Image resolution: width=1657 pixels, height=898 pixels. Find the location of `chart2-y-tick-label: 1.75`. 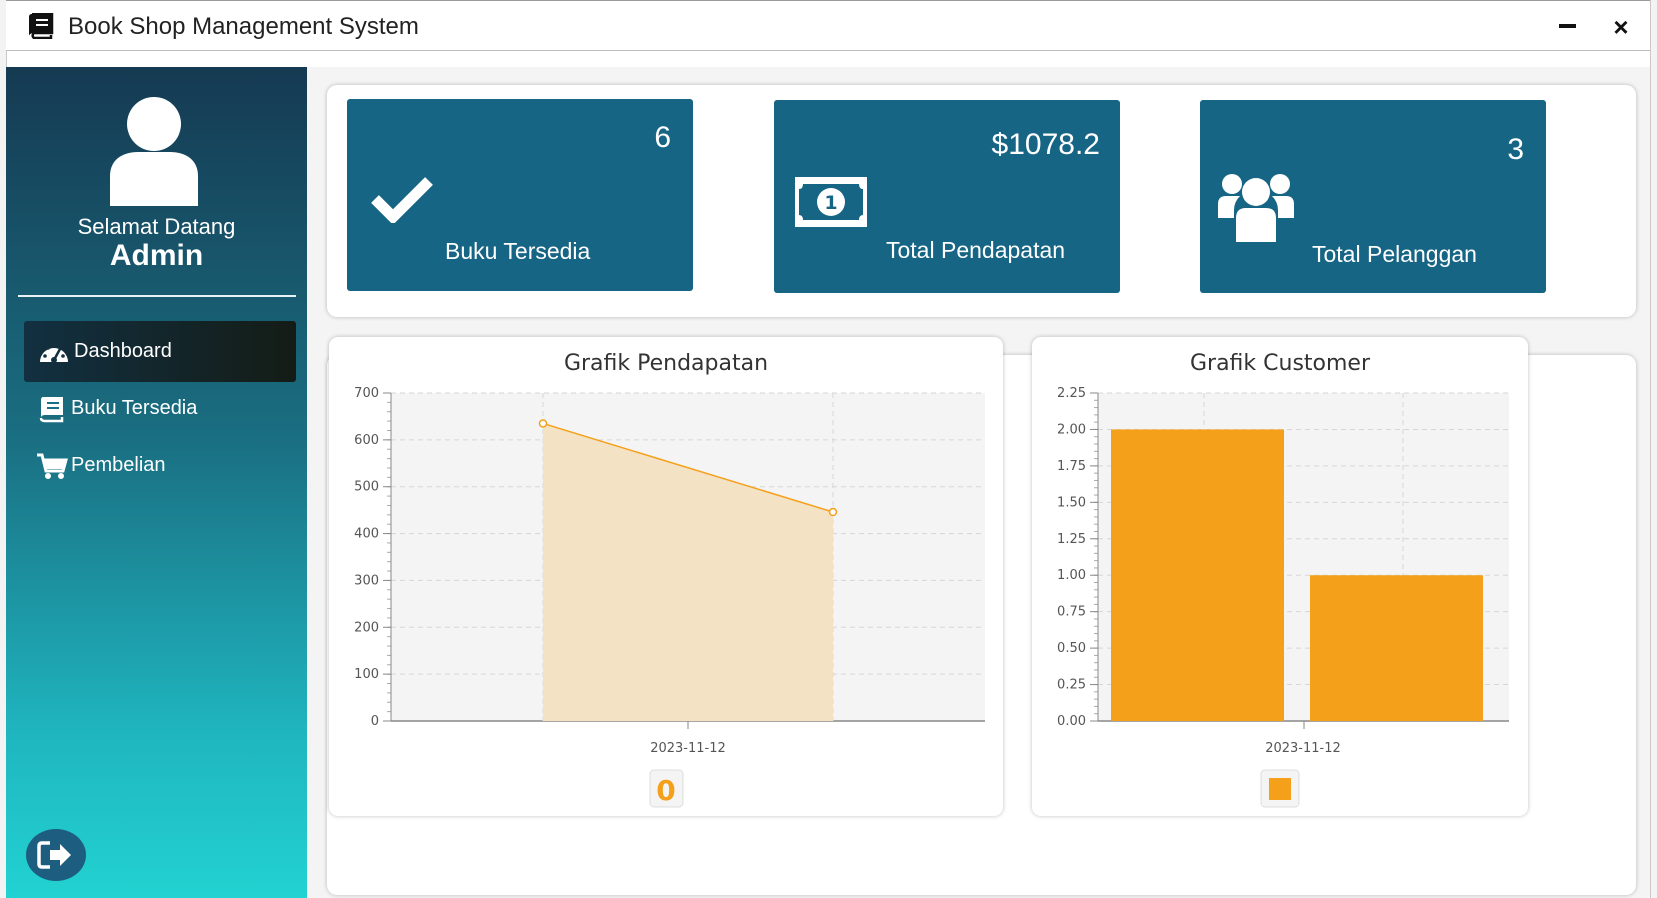

chart2-y-tick-label: 1.75 is located at coordinates (1071, 466).